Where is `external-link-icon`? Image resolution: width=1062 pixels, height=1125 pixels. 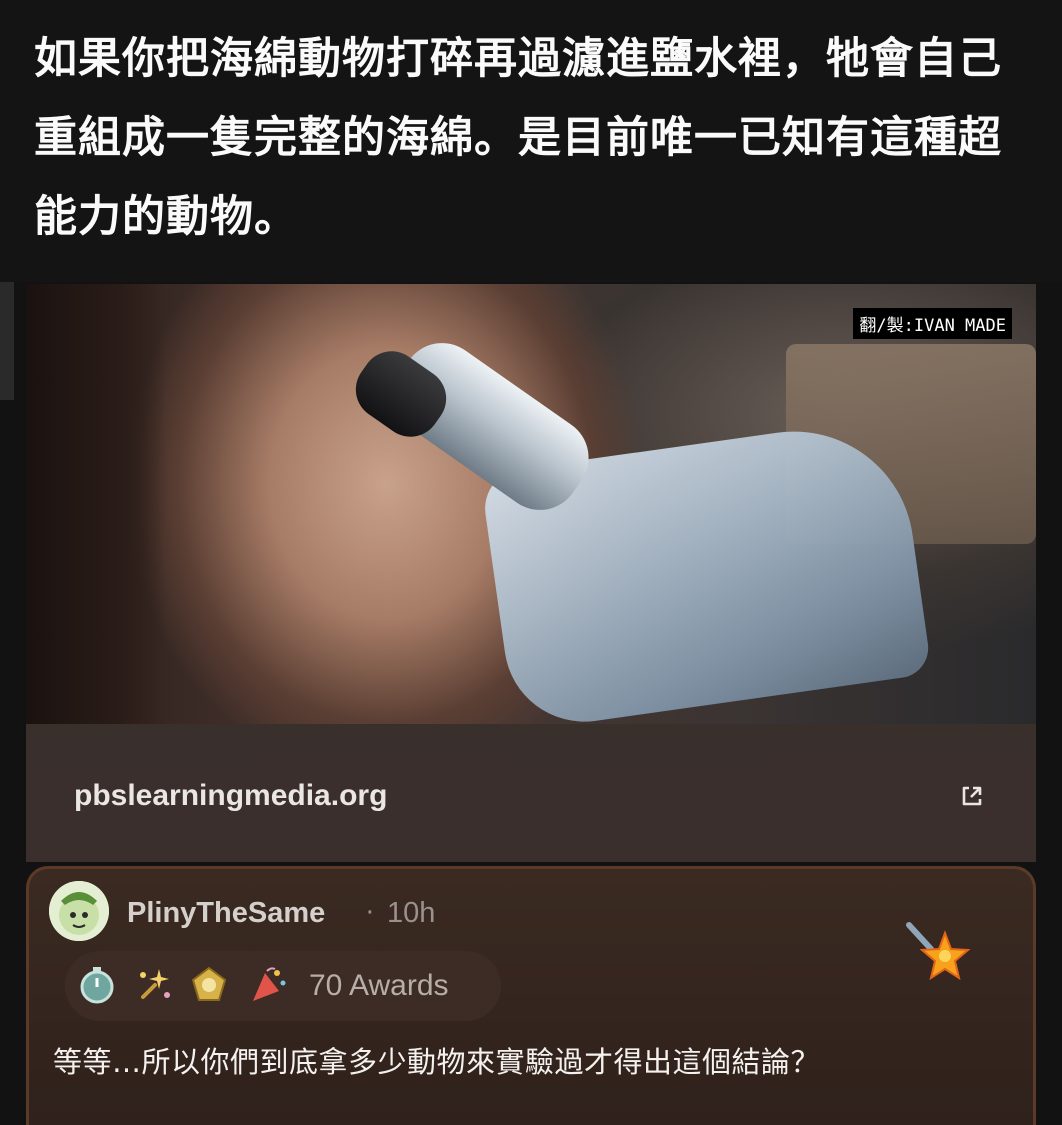
external-link-icon is located at coordinates (972, 796).